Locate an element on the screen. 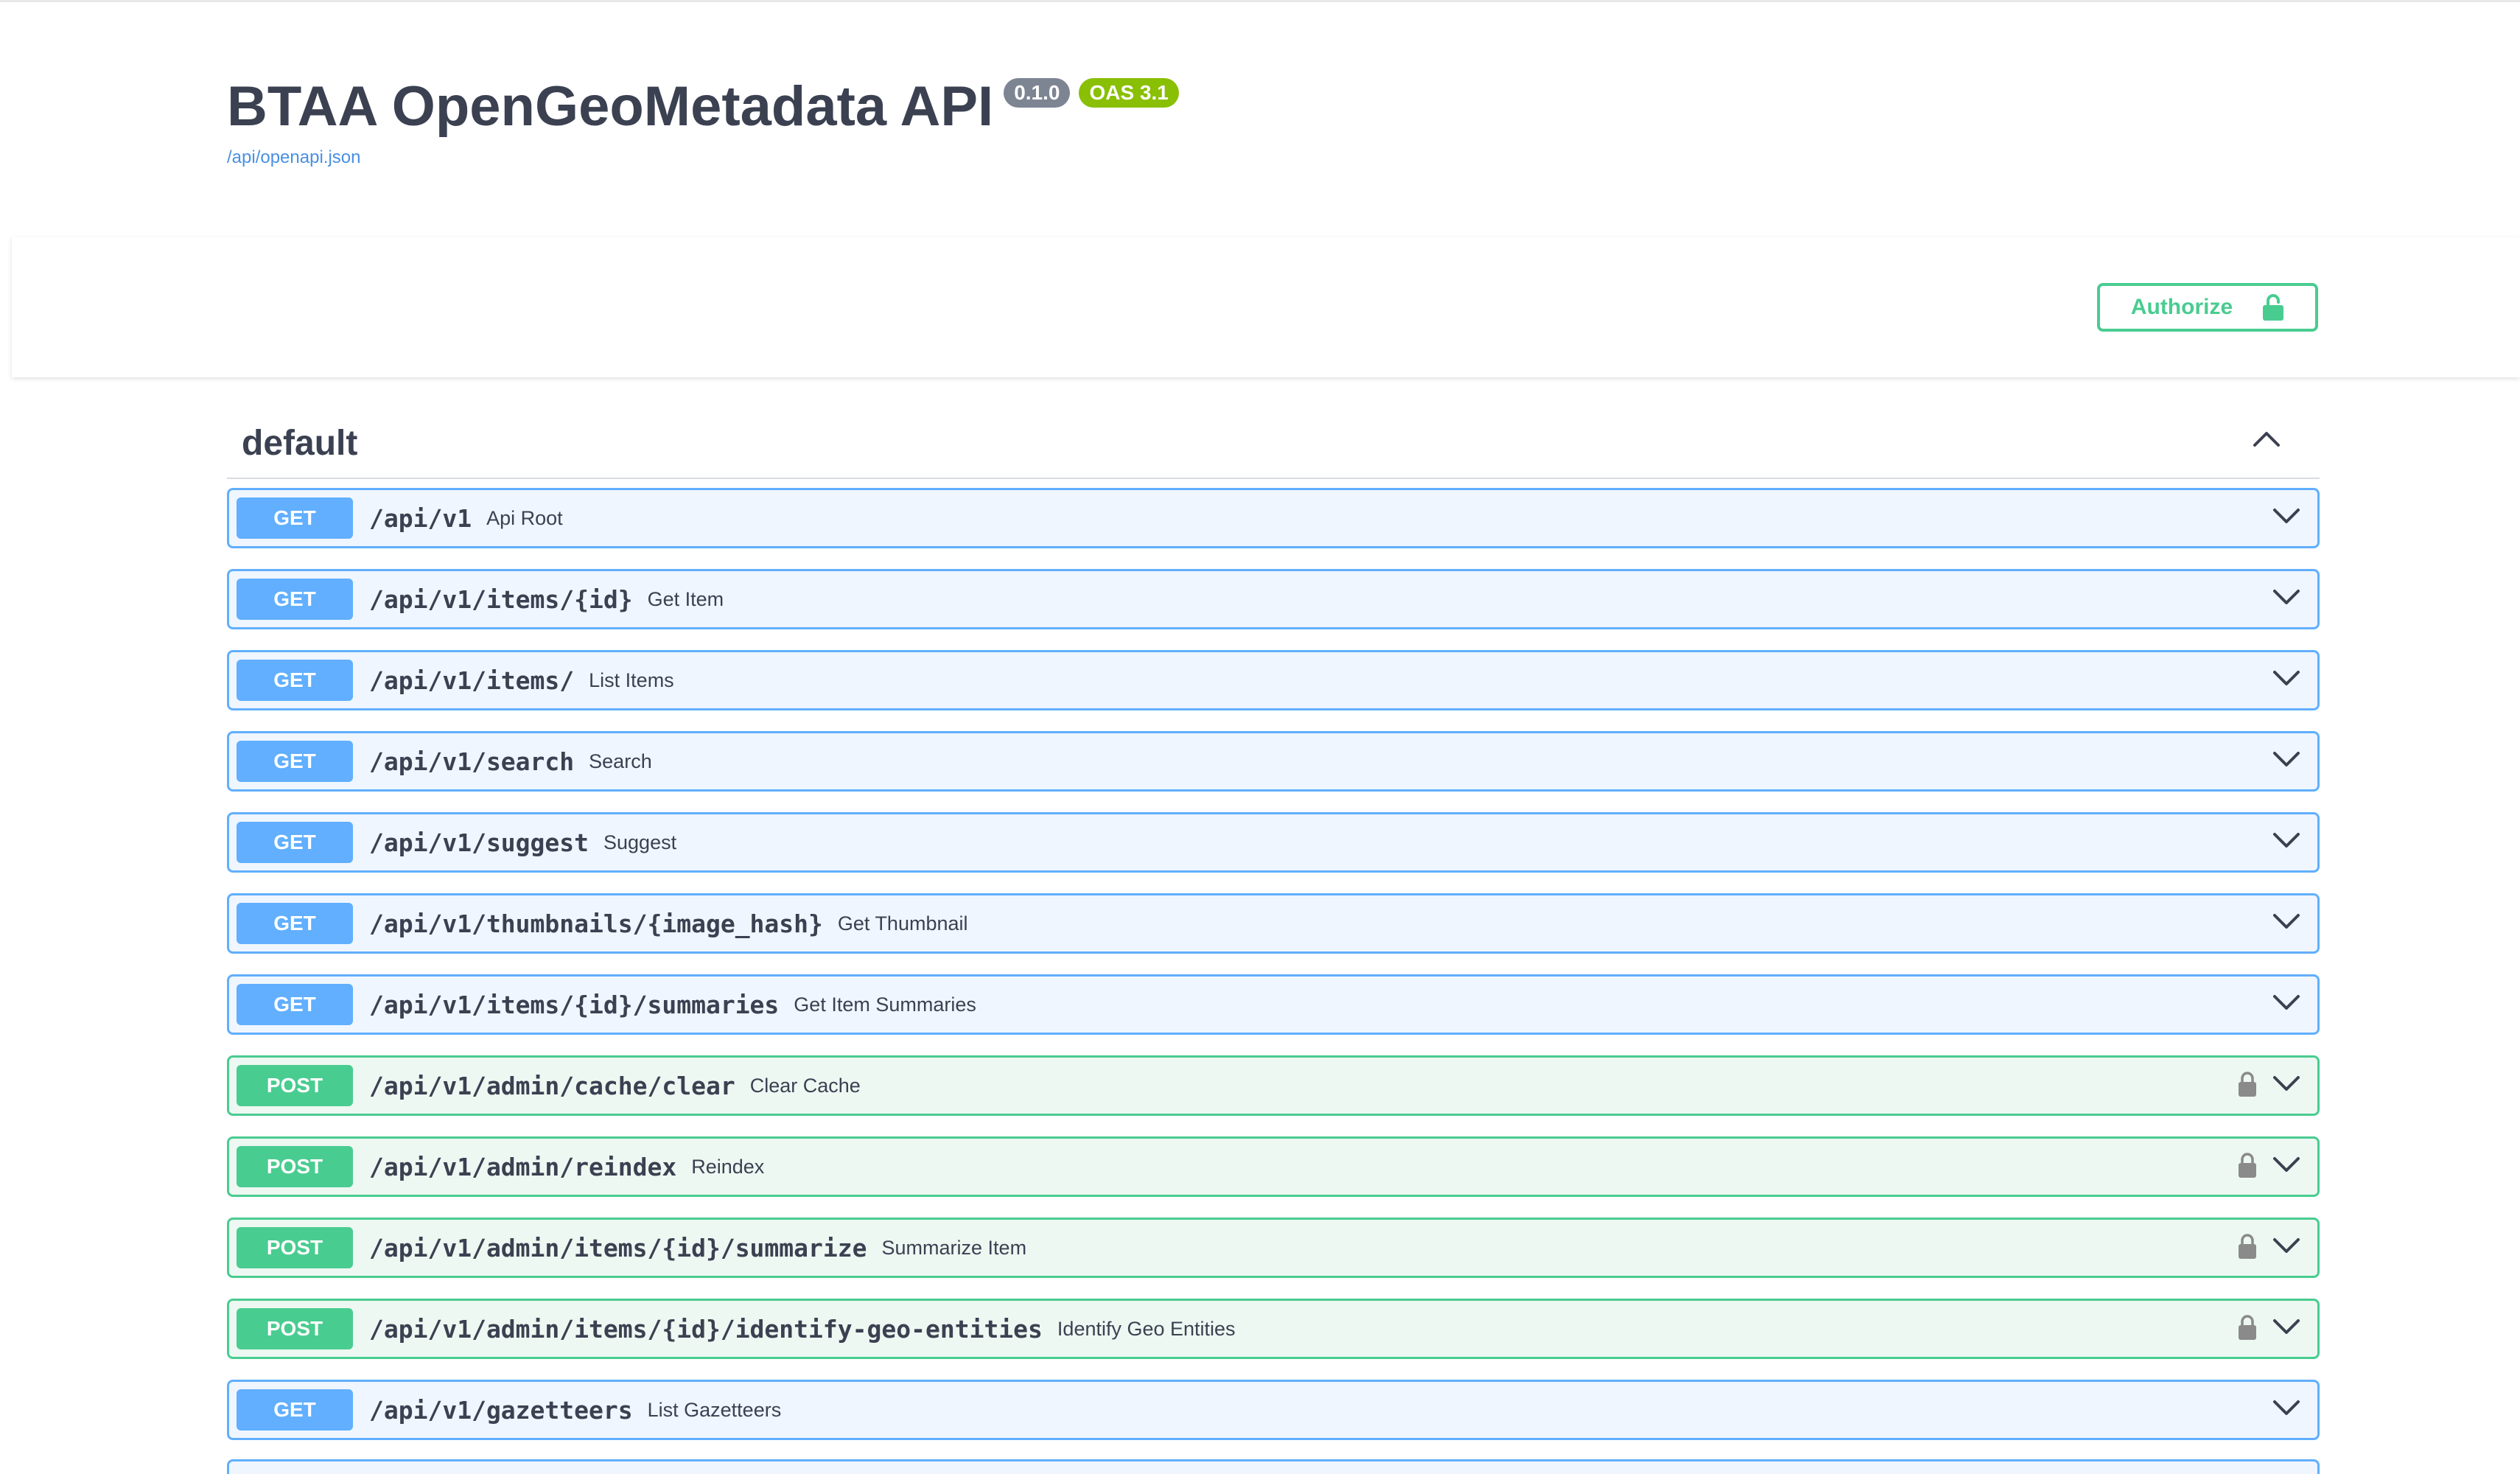 The height and width of the screenshot is (1474, 2520). operation-path: /api/v1/items/{id} is located at coordinates (501, 599).